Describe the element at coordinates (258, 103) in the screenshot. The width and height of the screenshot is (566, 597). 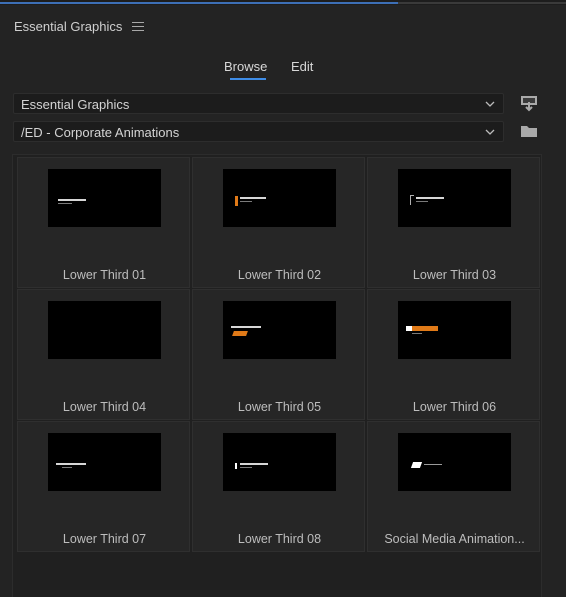
I see `library-dropdown: Essential Graphics` at that location.